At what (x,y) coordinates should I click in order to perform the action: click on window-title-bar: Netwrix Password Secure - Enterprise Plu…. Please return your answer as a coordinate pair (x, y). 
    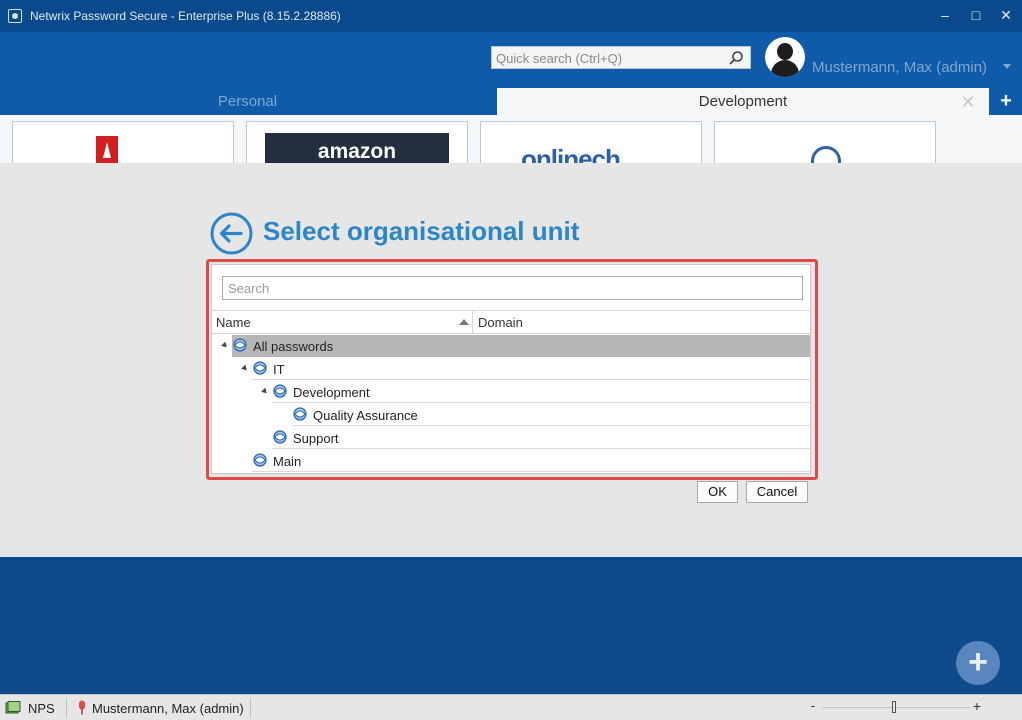
    Looking at the image, I should click on (511, 16).